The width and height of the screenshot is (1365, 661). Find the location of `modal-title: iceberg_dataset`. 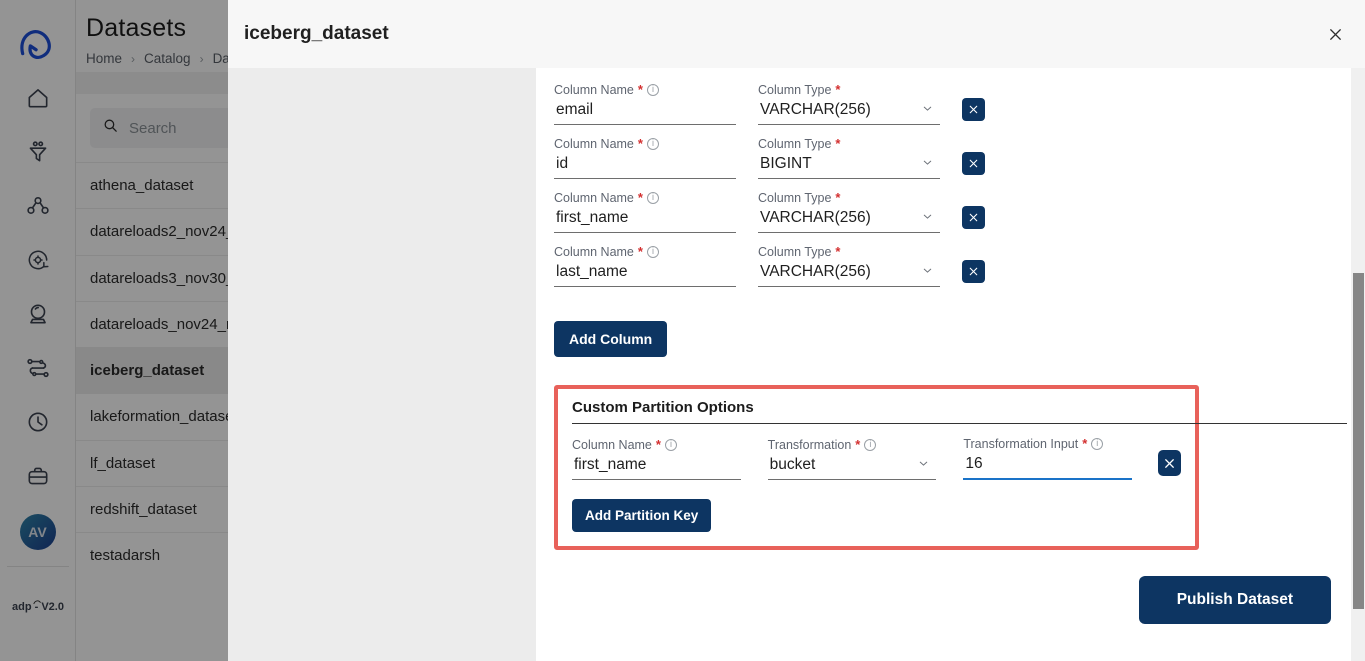

modal-title: iceberg_dataset is located at coordinates (316, 33).